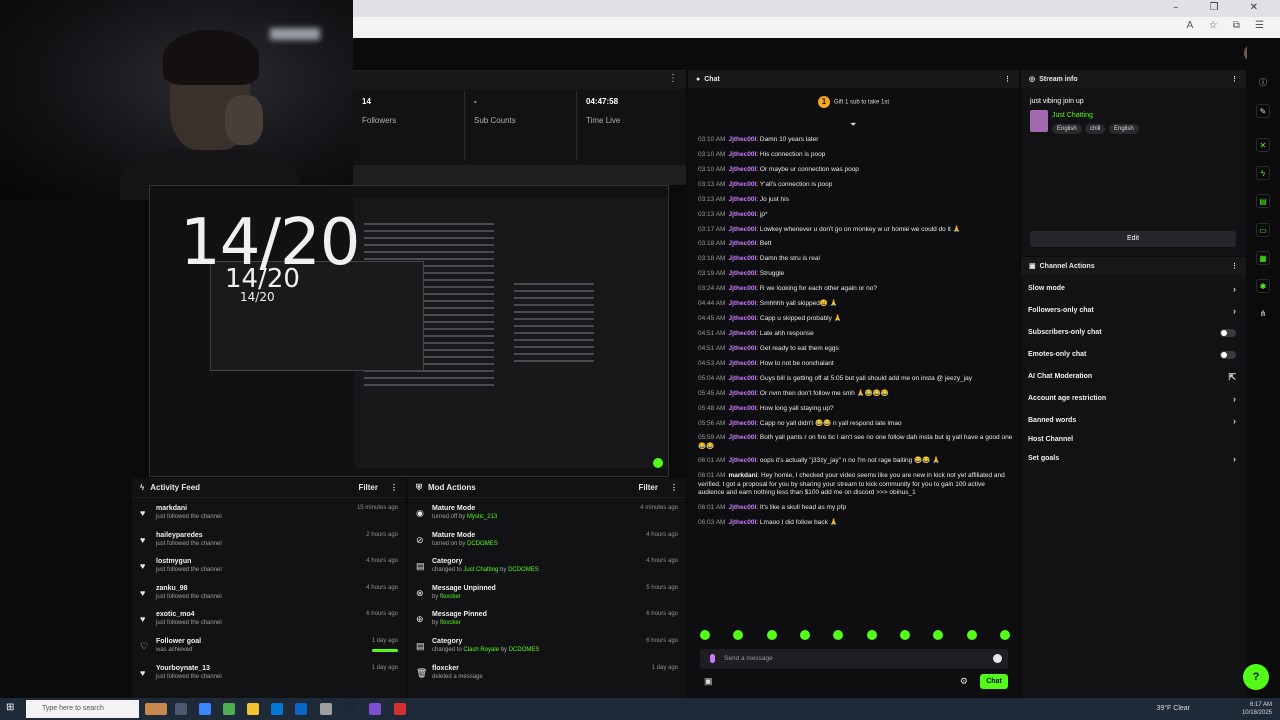  Describe the element at coordinates (855, 244) in the screenshot. I see `chat-message: 03:18 AM Jjthec00l: Bett` at that location.